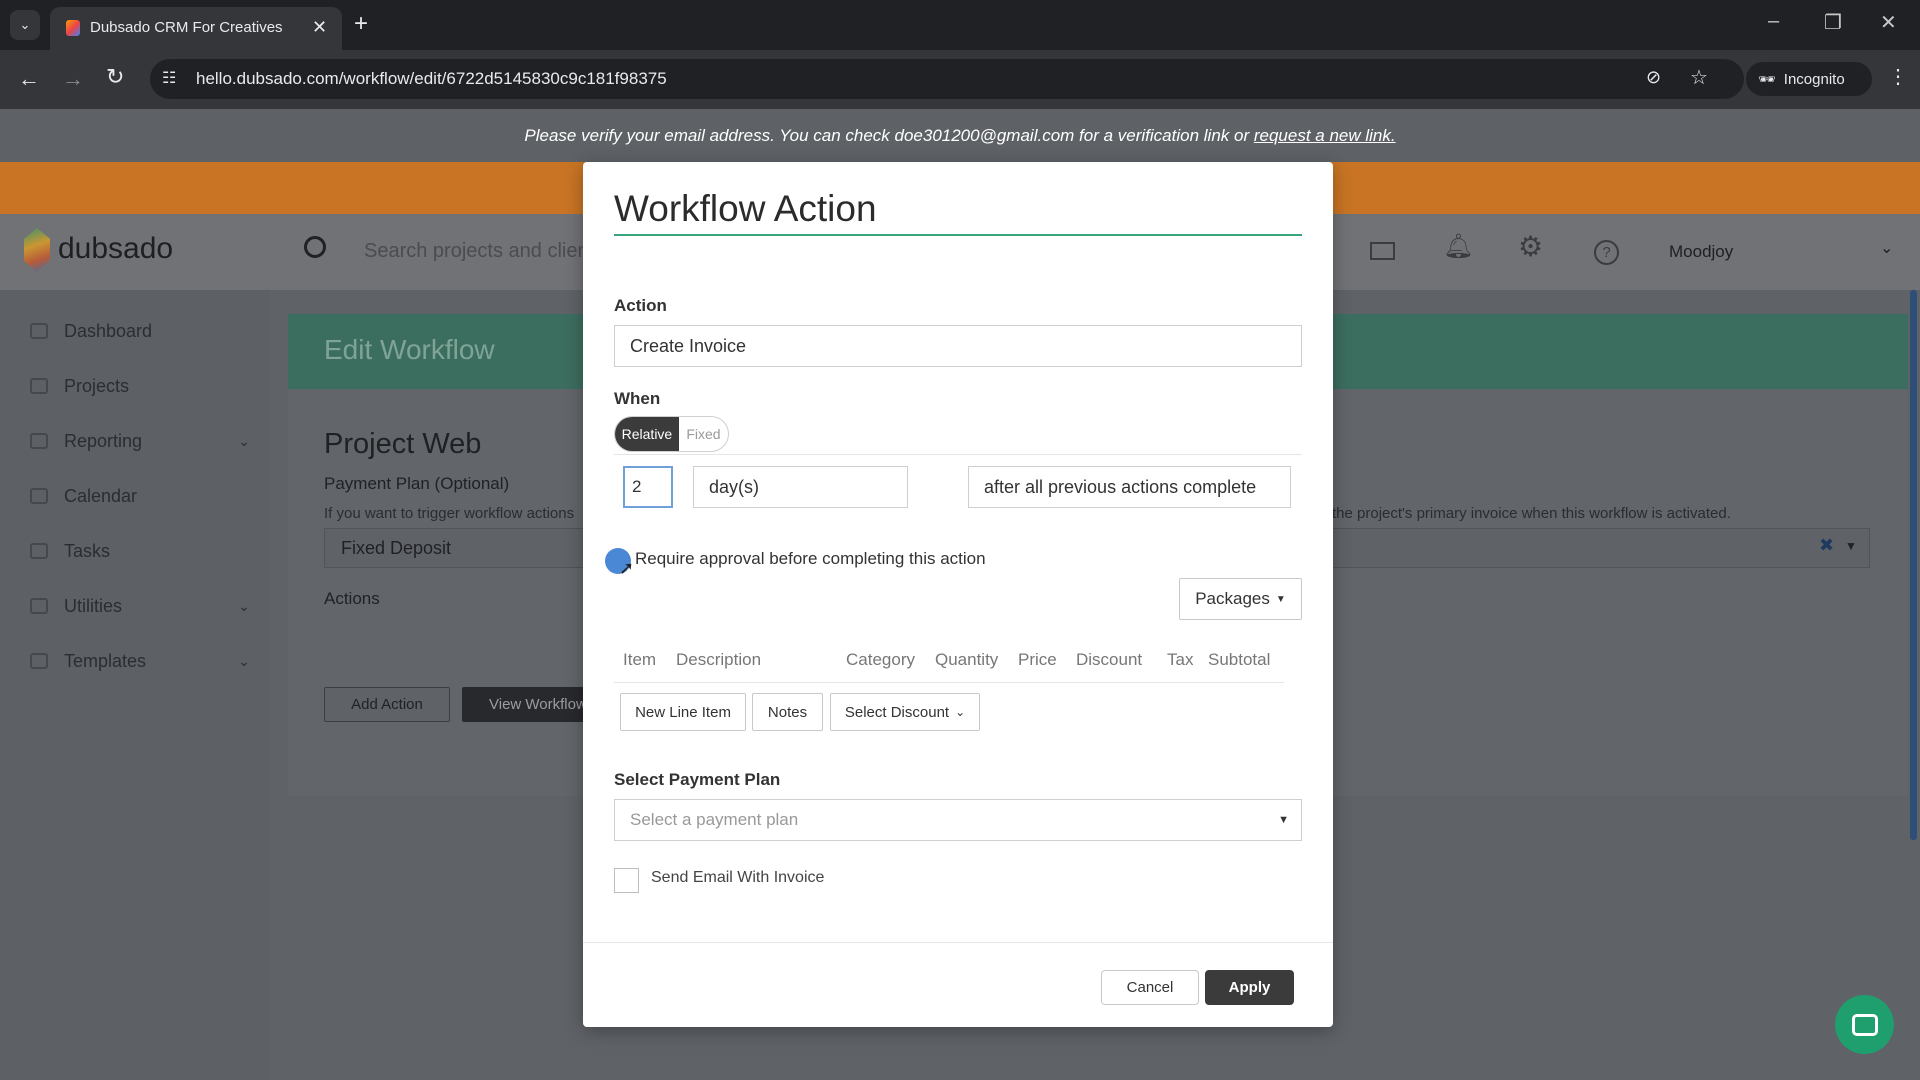 The width and height of the screenshot is (1920, 1080). What do you see at coordinates (135, 685) in the screenshot?
I see `sidebar` at bounding box center [135, 685].